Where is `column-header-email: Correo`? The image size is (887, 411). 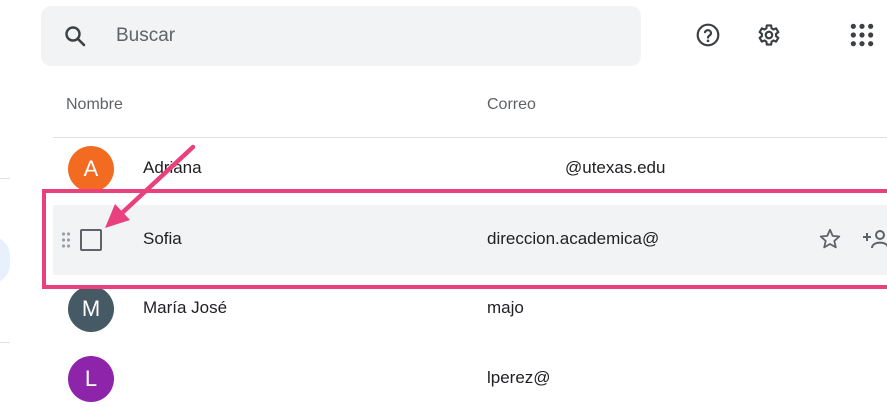 column-header-email: Correo is located at coordinates (511, 105).